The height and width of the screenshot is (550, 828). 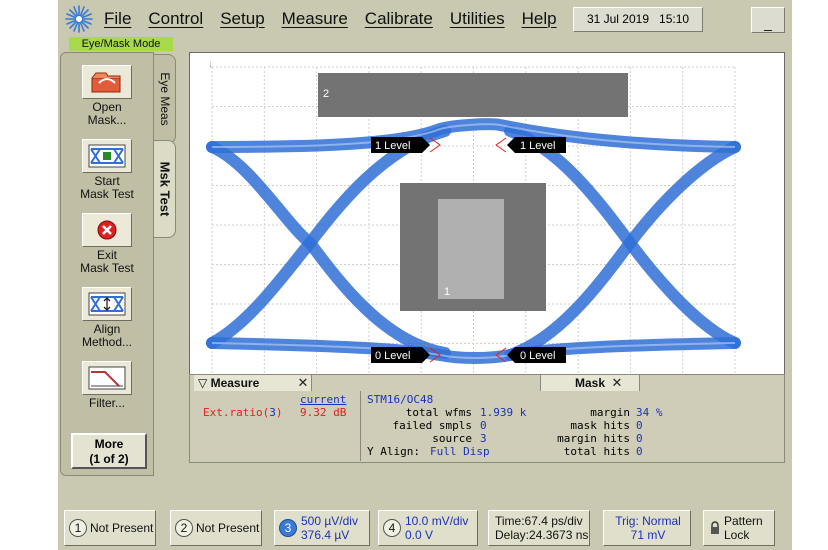 I want to click on more-button: More (1 of 2), so click(x=109, y=451).